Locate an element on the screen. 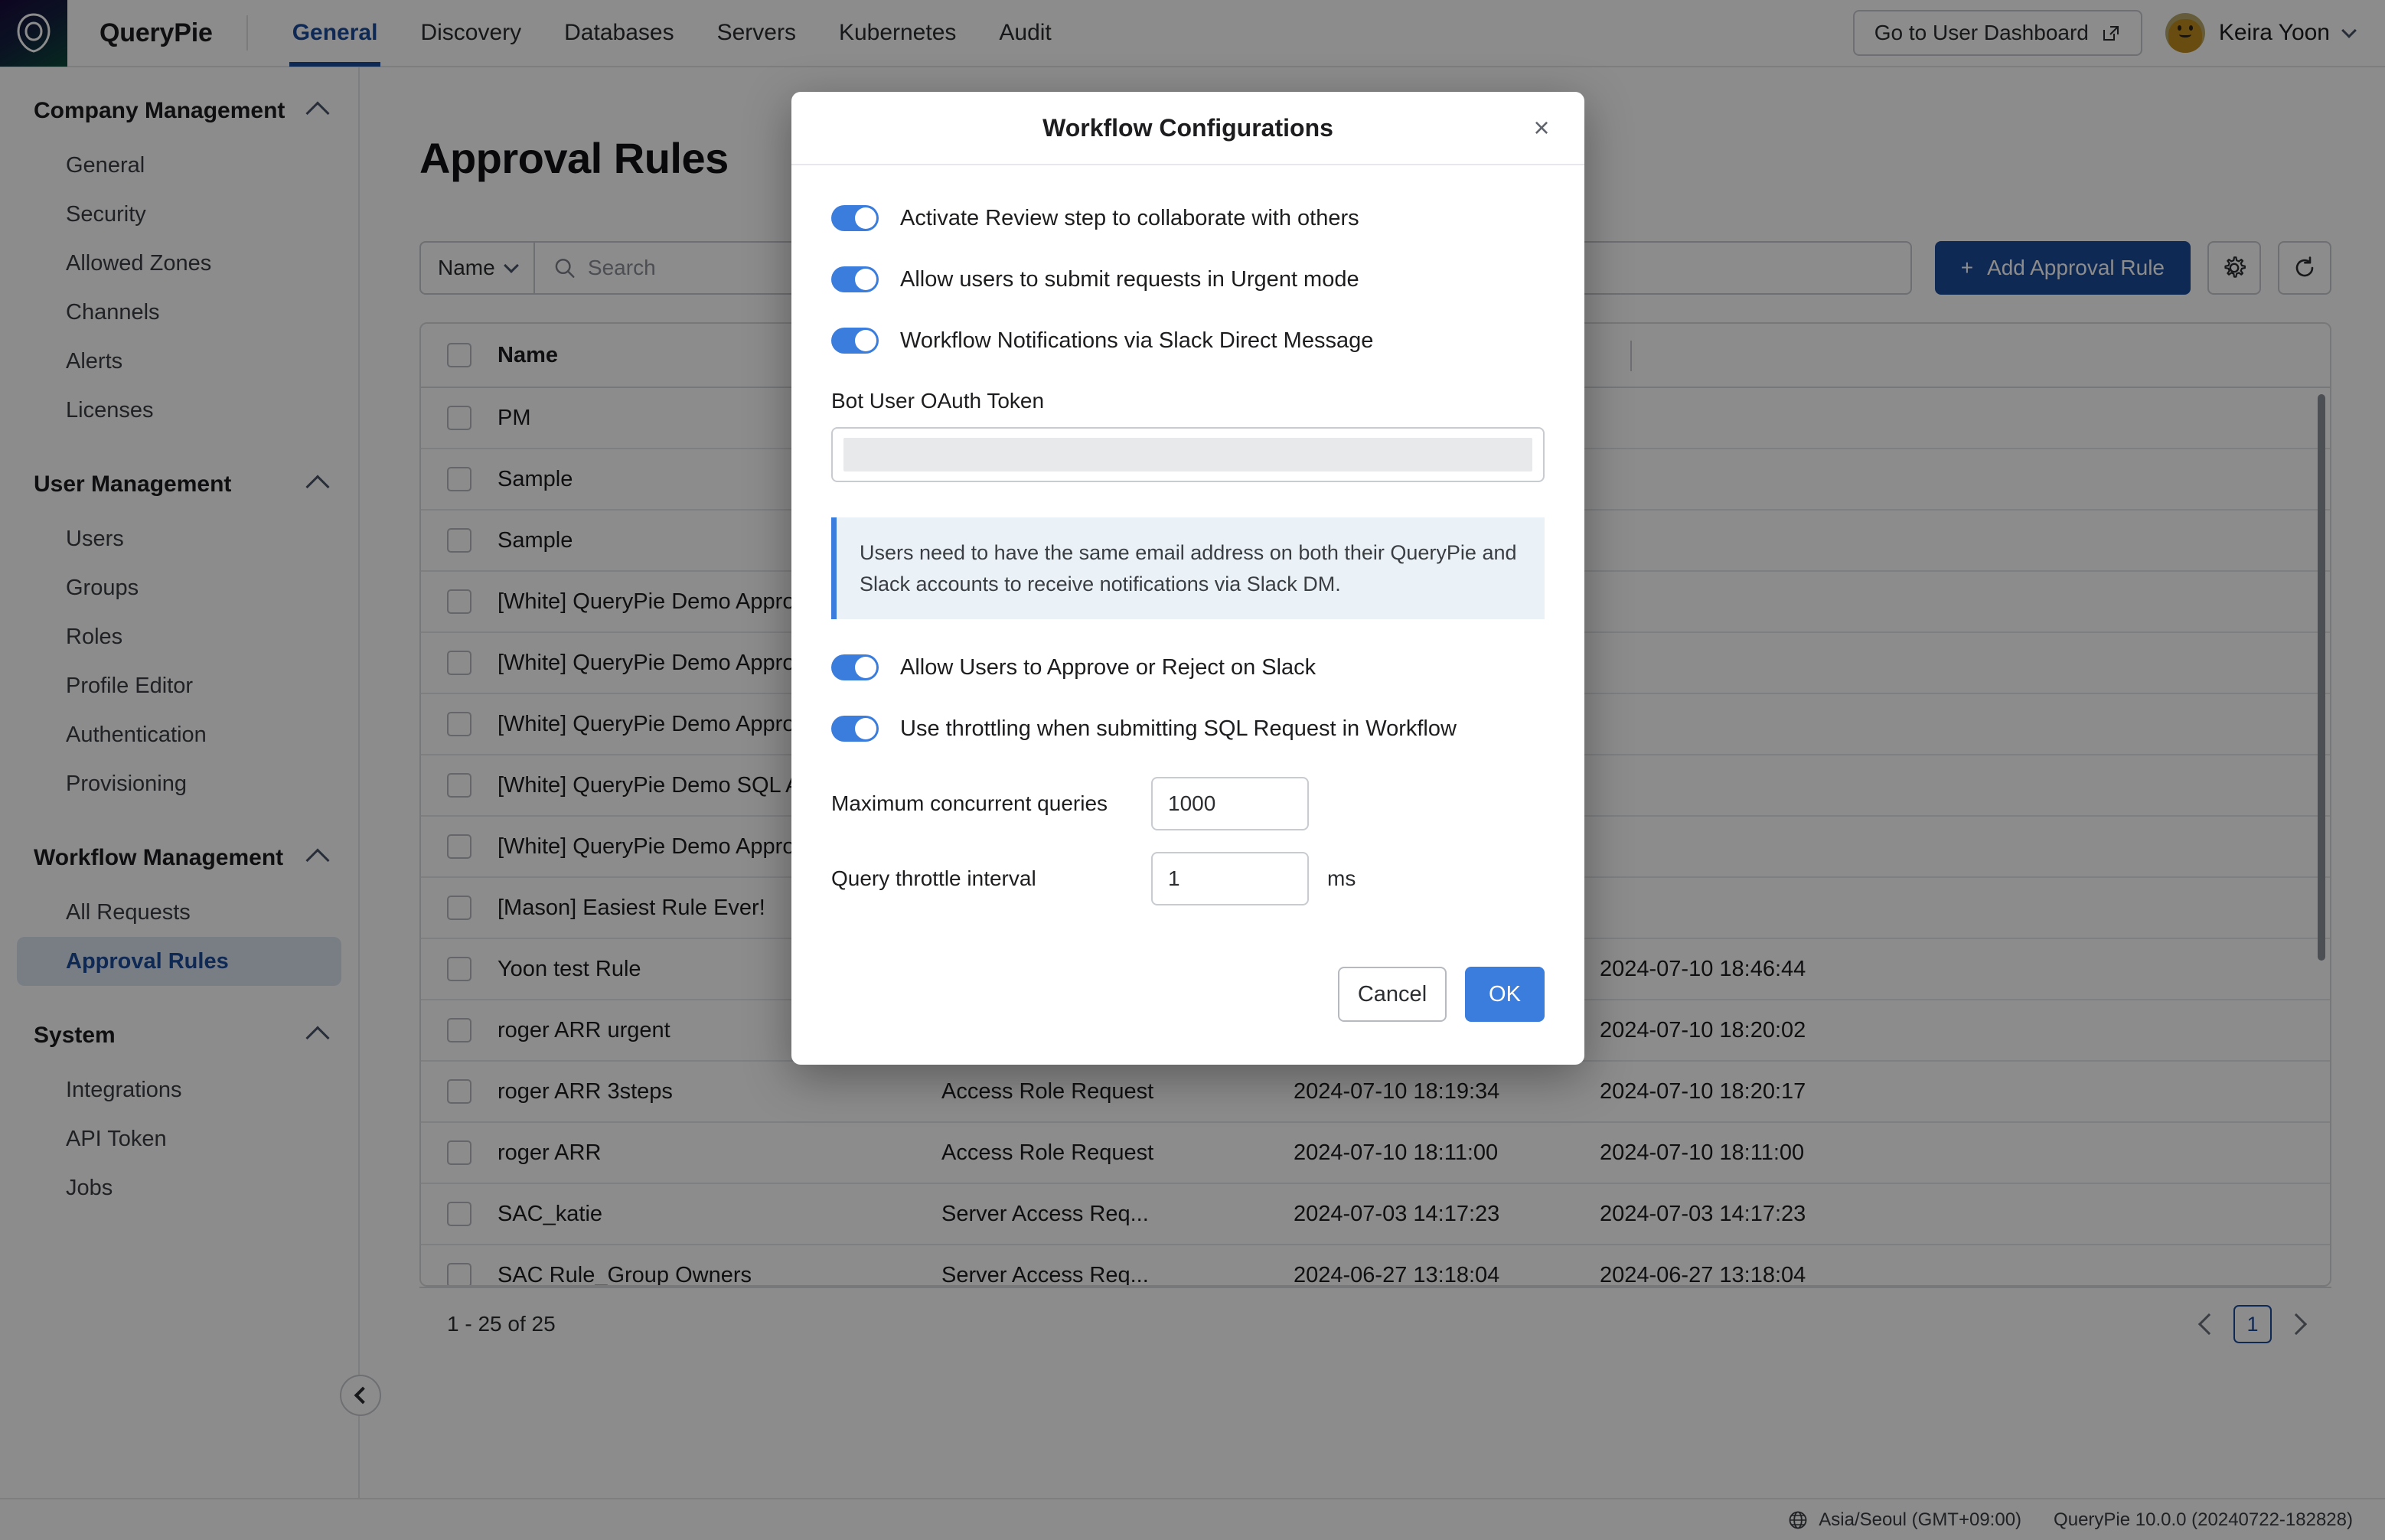 The width and height of the screenshot is (2385, 1540). max-concurrent-queries-row: Maximum concurrent queries is located at coordinates (1188, 804).